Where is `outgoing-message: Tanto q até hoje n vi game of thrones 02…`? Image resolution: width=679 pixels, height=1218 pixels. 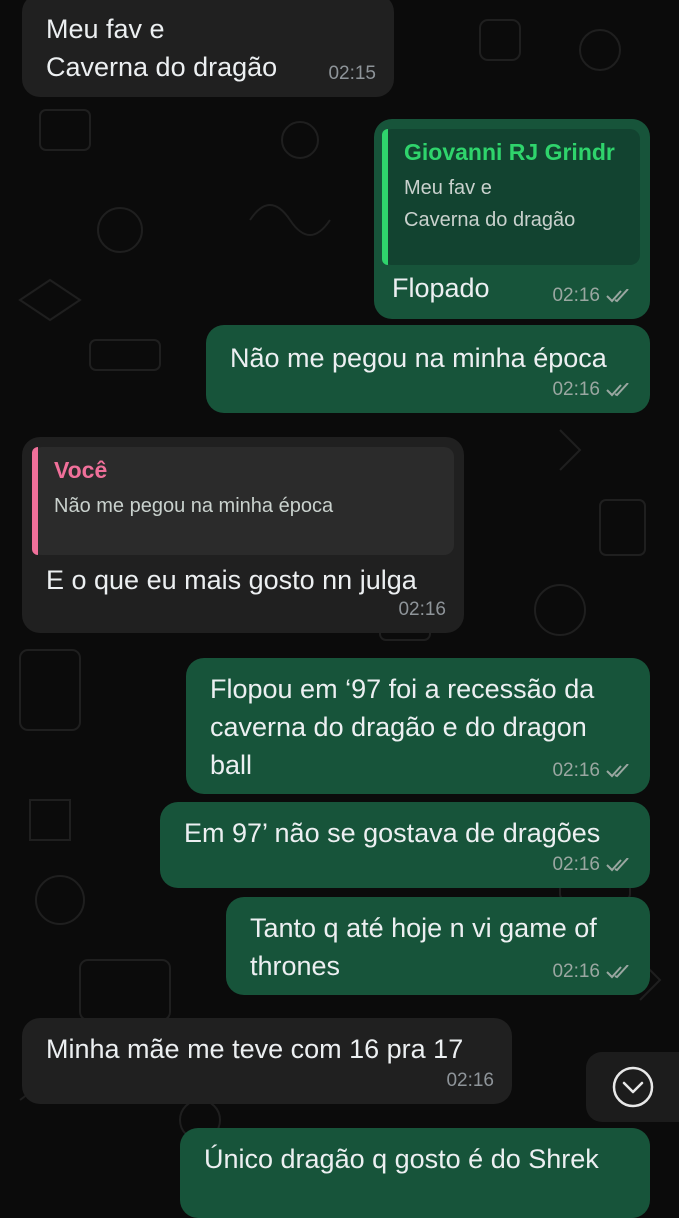
outgoing-message: Tanto q até hoje n vi game of thrones 02… is located at coordinates (438, 946).